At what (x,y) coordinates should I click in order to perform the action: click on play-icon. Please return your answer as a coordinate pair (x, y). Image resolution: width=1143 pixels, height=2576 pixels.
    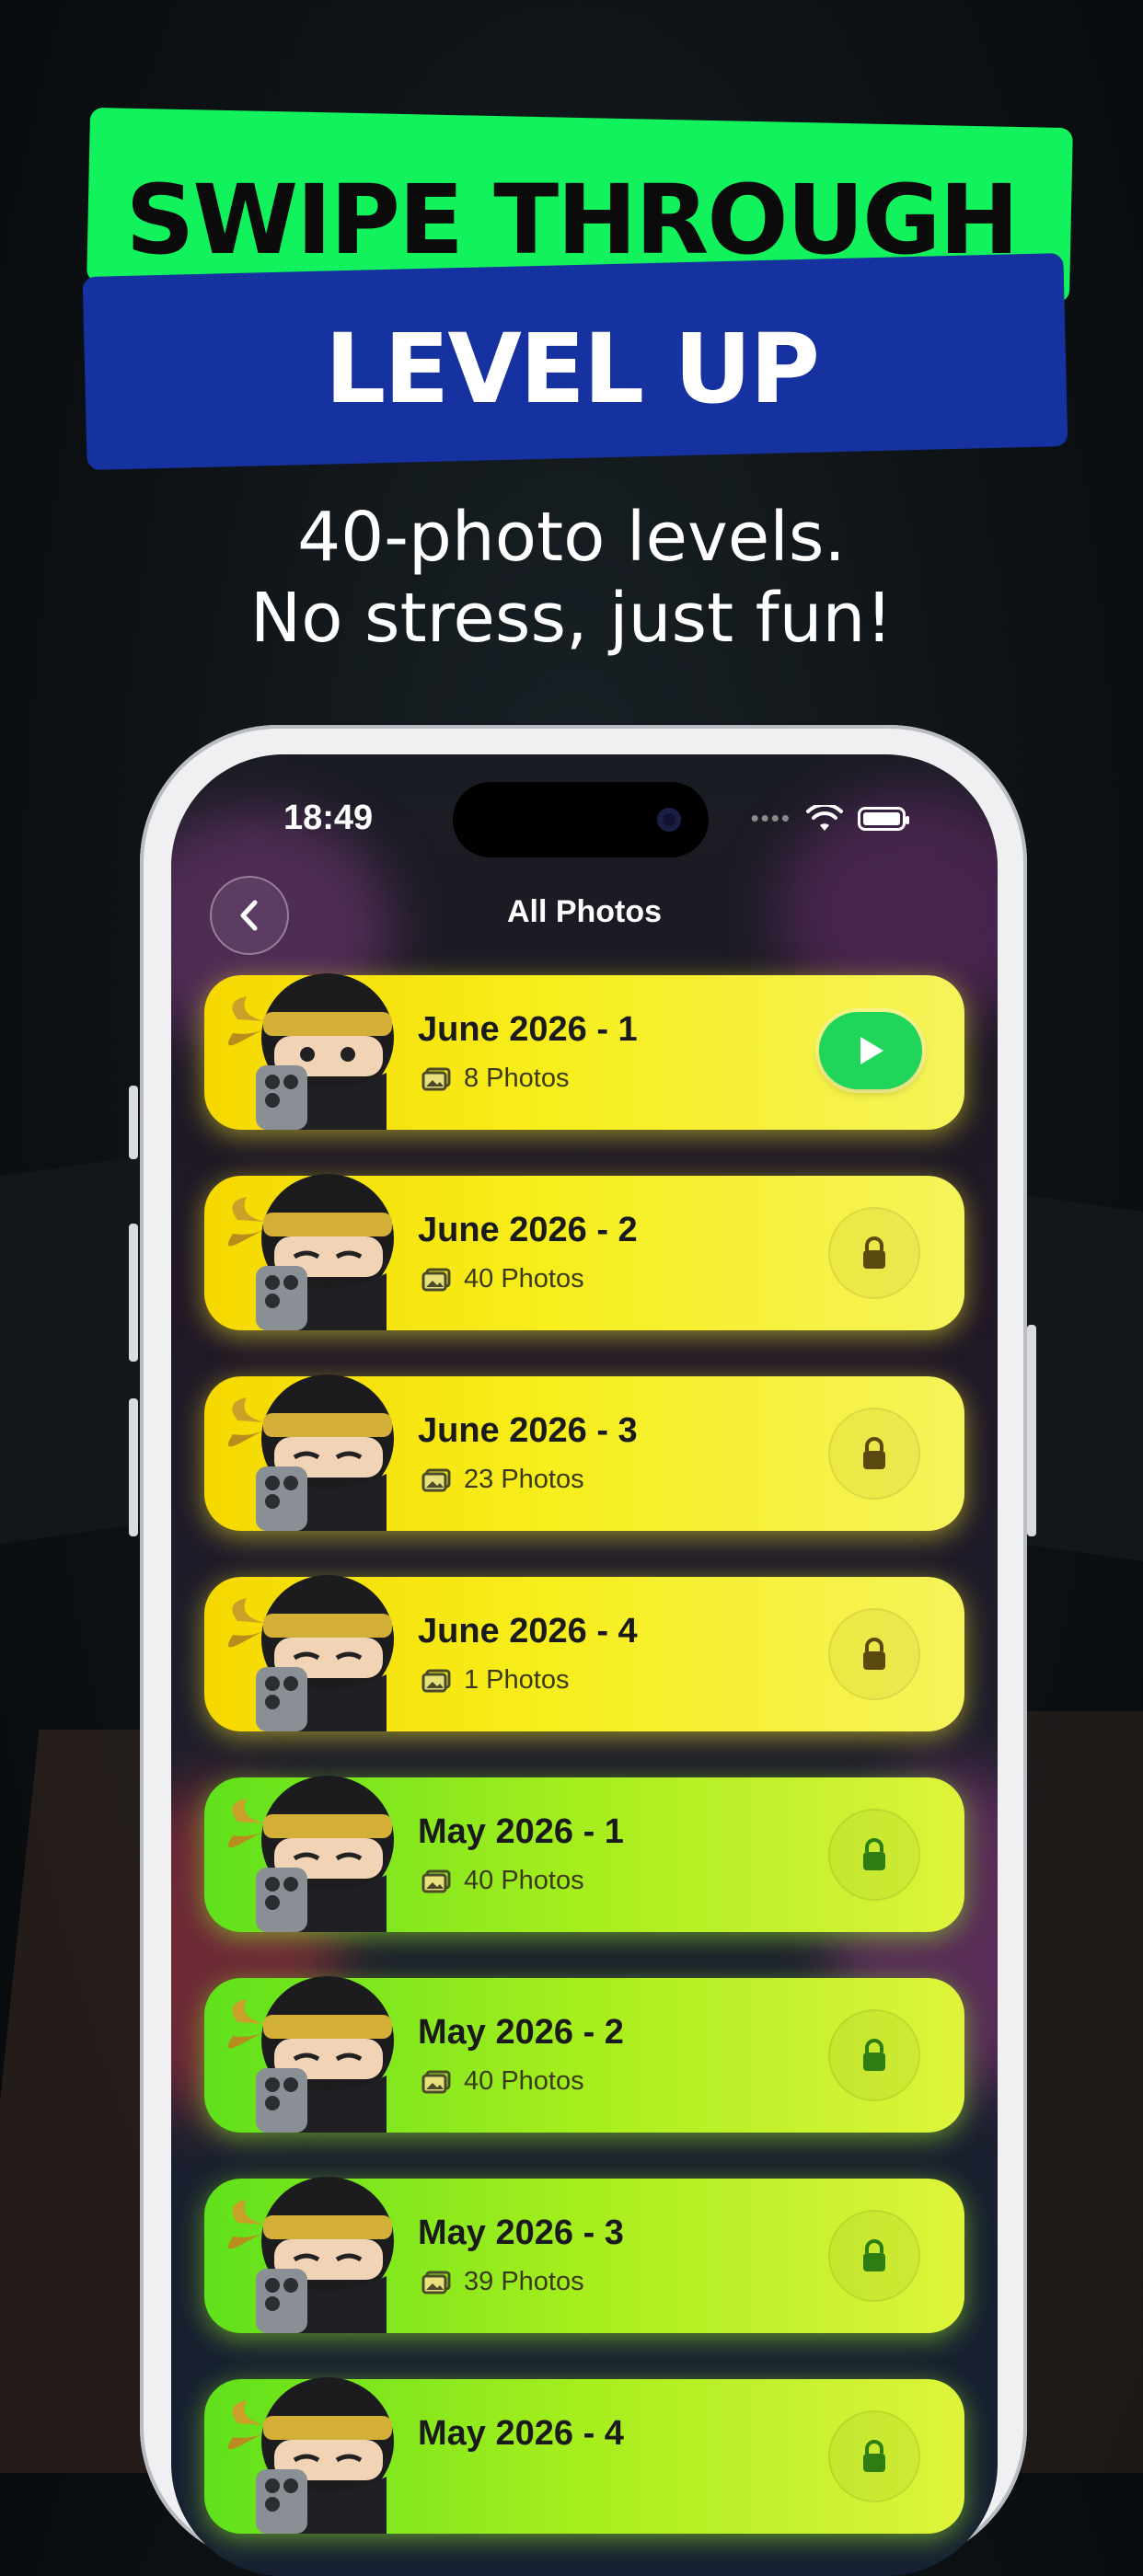
    Looking at the image, I should click on (871, 1050).